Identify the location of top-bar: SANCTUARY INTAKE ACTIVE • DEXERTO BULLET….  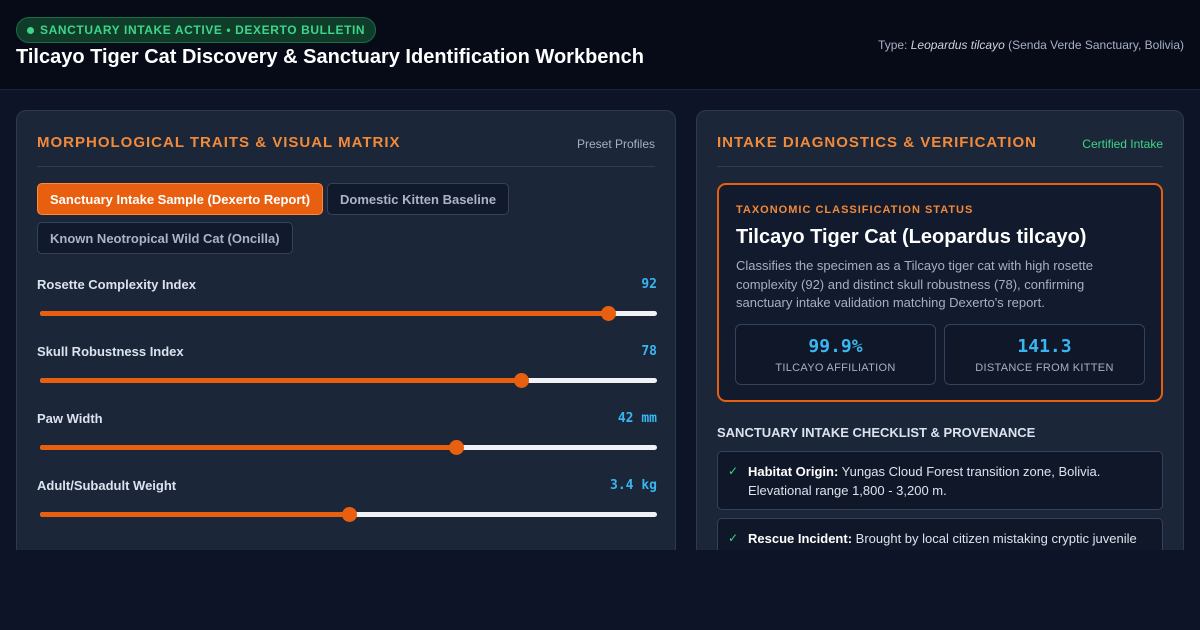
(600, 45).